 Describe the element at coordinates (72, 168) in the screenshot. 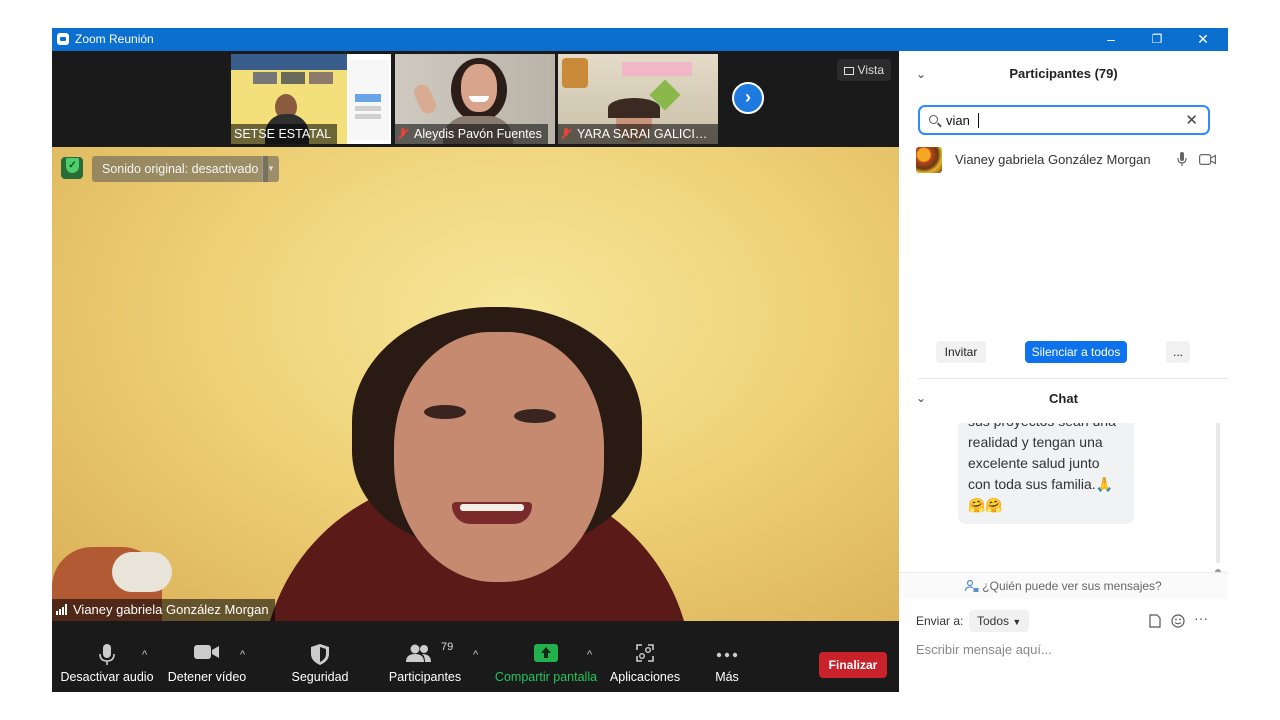

I see `encryption-shield-icon` at that location.